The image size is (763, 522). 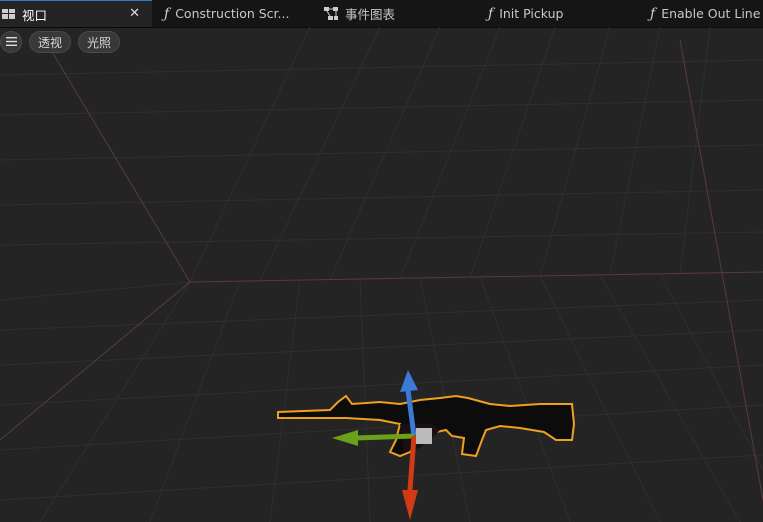 I want to click on viewport-menu-button, so click(x=11, y=42).